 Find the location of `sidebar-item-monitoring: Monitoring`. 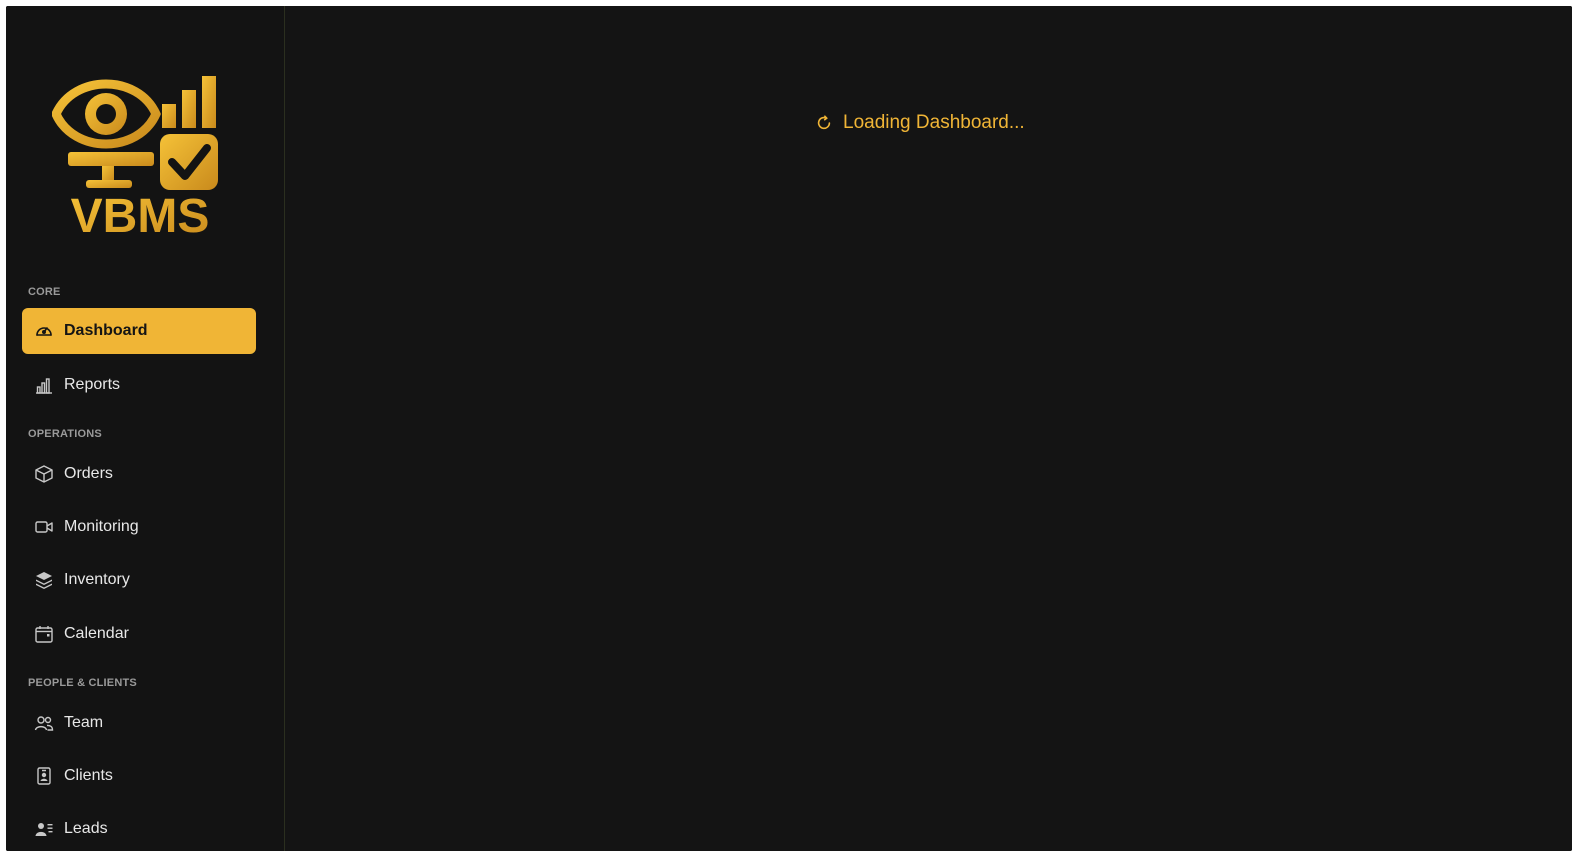

sidebar-item-monitoring: Monitoring is located at coordinates (139, 527).